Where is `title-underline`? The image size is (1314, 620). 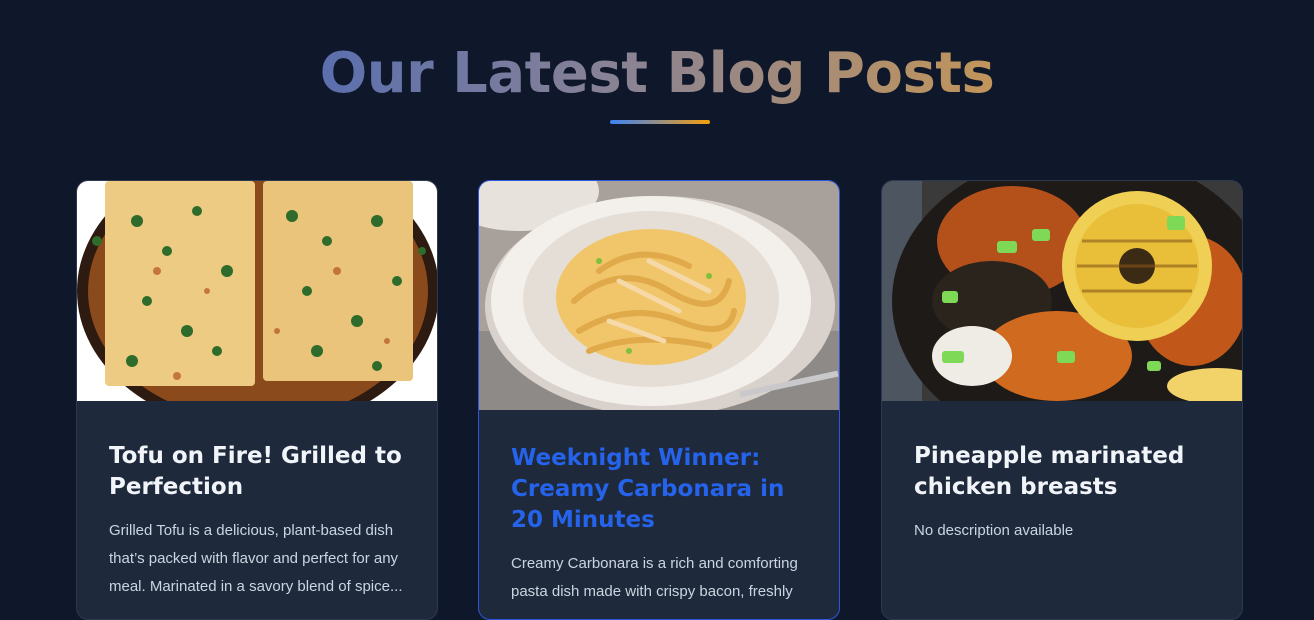 title-underline is located at coordinates (660, 122).